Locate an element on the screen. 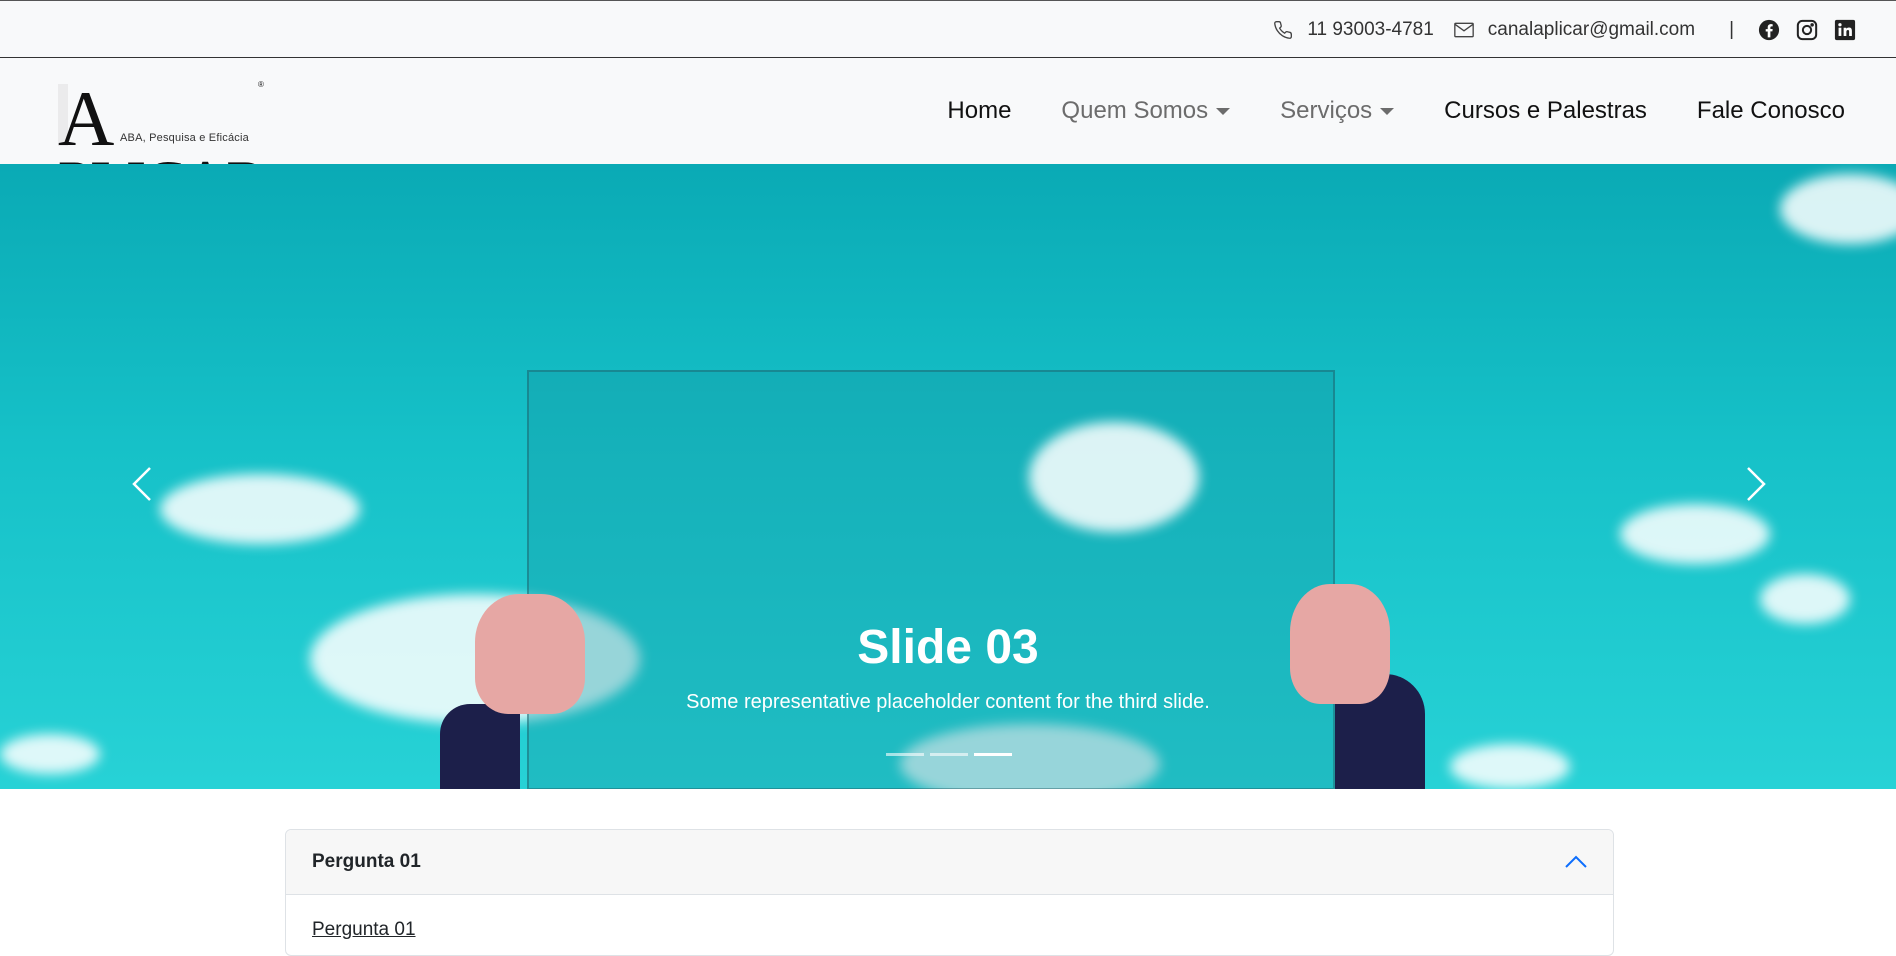  nav-servicos-dropdown: Serviços is located at coordinates (1337, 111).